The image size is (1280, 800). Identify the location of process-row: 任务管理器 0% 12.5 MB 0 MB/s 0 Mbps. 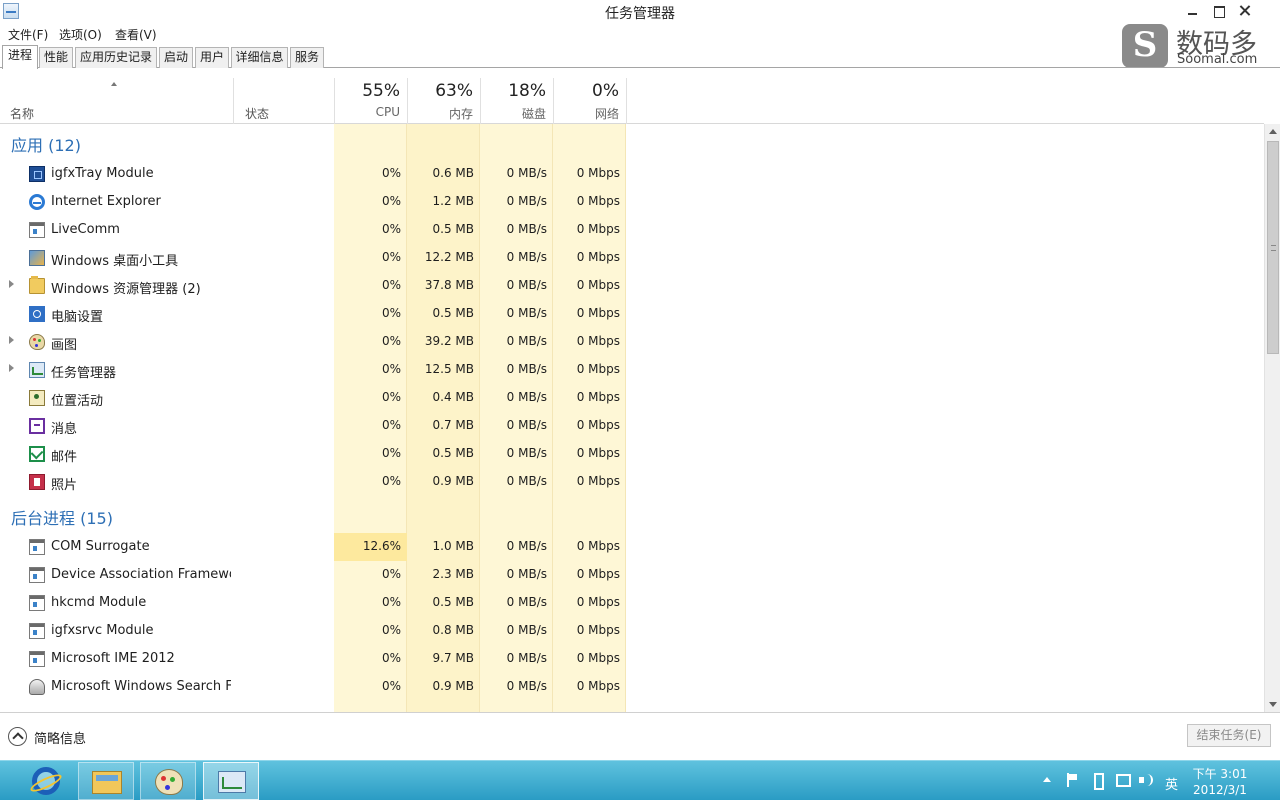
(315, 370).